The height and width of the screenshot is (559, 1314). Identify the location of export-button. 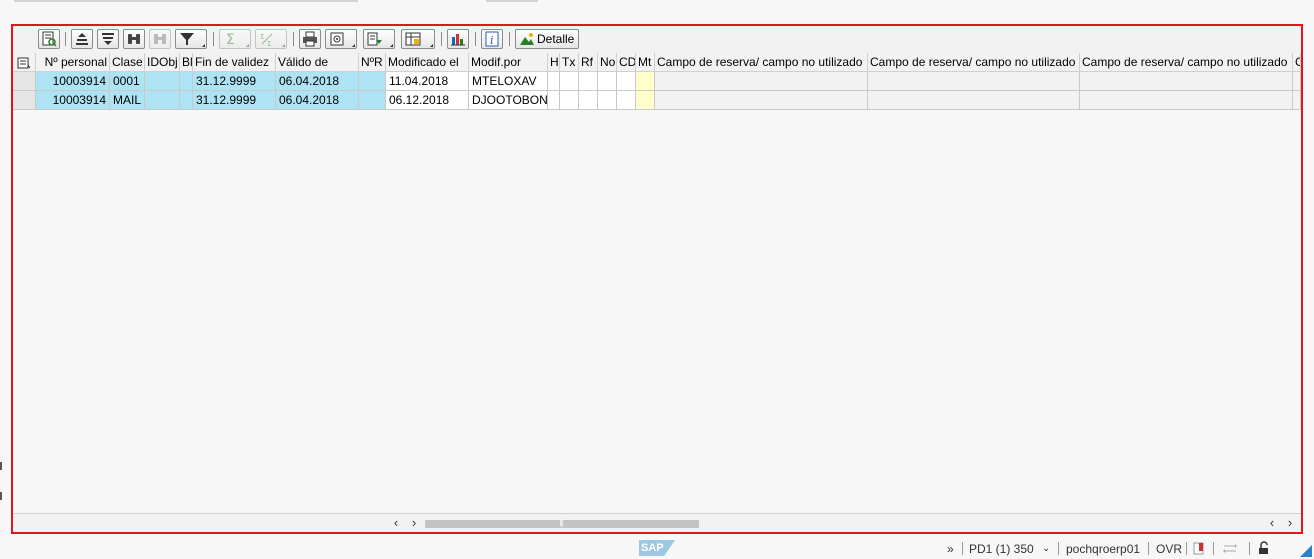
(379, 39).